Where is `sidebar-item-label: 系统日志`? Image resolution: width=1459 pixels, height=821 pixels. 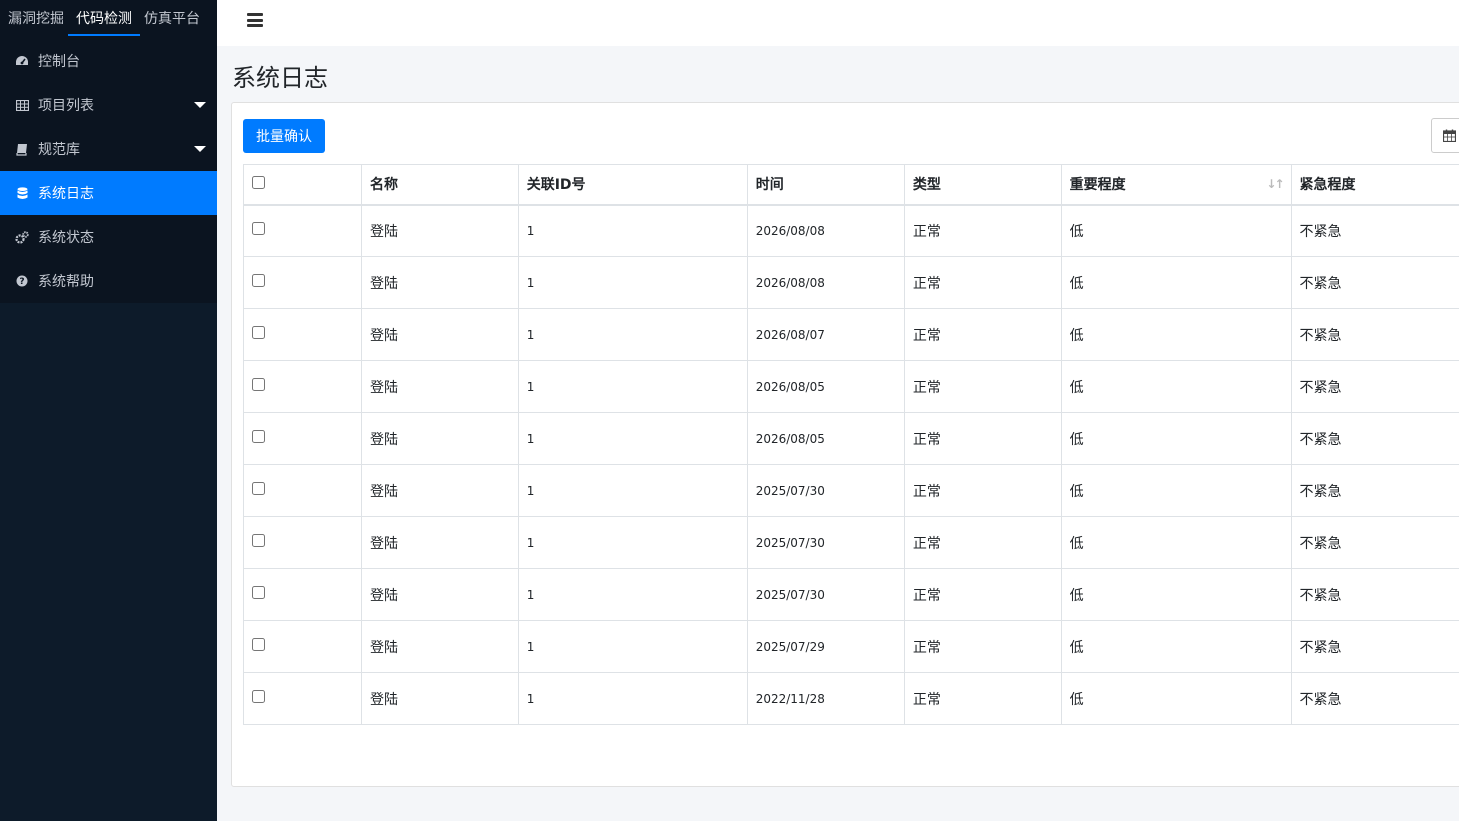 sidebar-item-label: 系统日志 is located at coordinates (66, 194).